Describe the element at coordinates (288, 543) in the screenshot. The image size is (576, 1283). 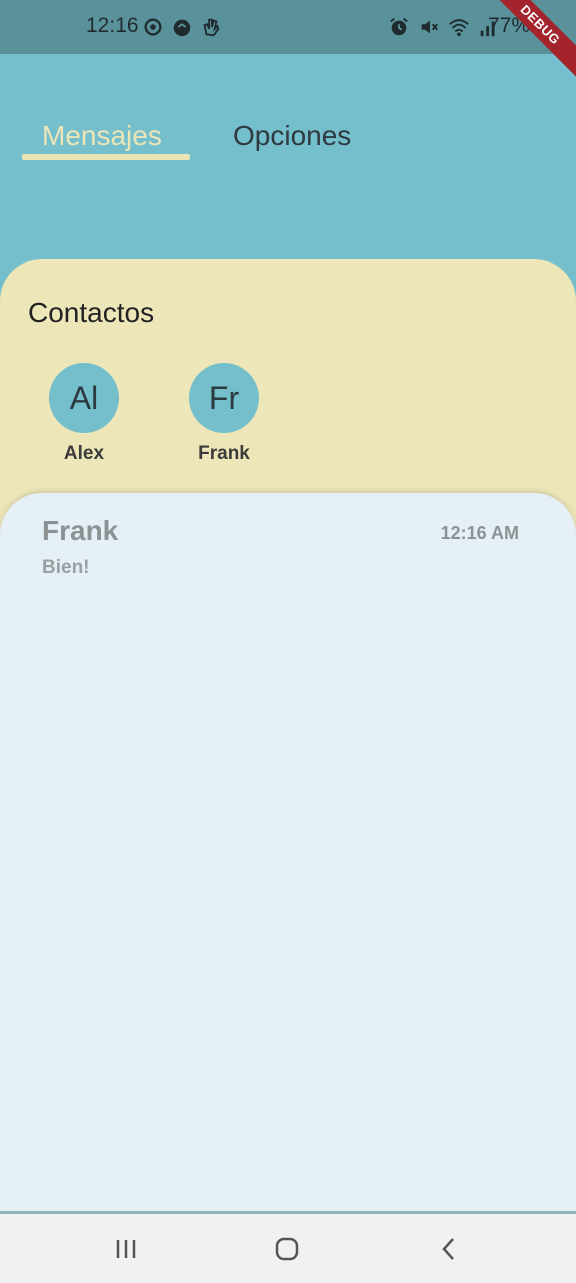
I see `message-row: Frank 12:16 AM Bien!` at that location.